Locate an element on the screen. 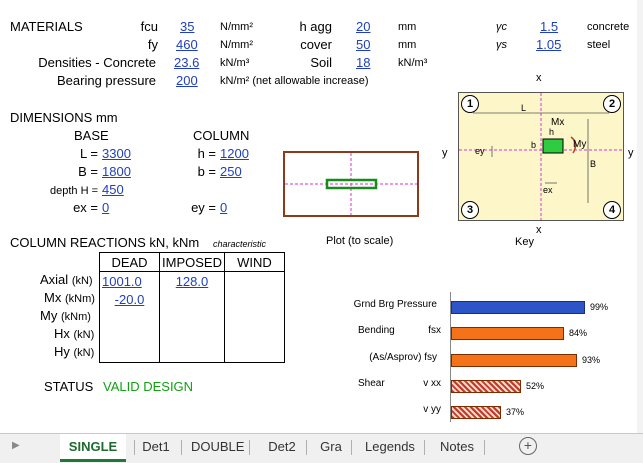 The height and width of the screenshot is (463, 643). fy-label: fy is located at coordinates (152, 44).